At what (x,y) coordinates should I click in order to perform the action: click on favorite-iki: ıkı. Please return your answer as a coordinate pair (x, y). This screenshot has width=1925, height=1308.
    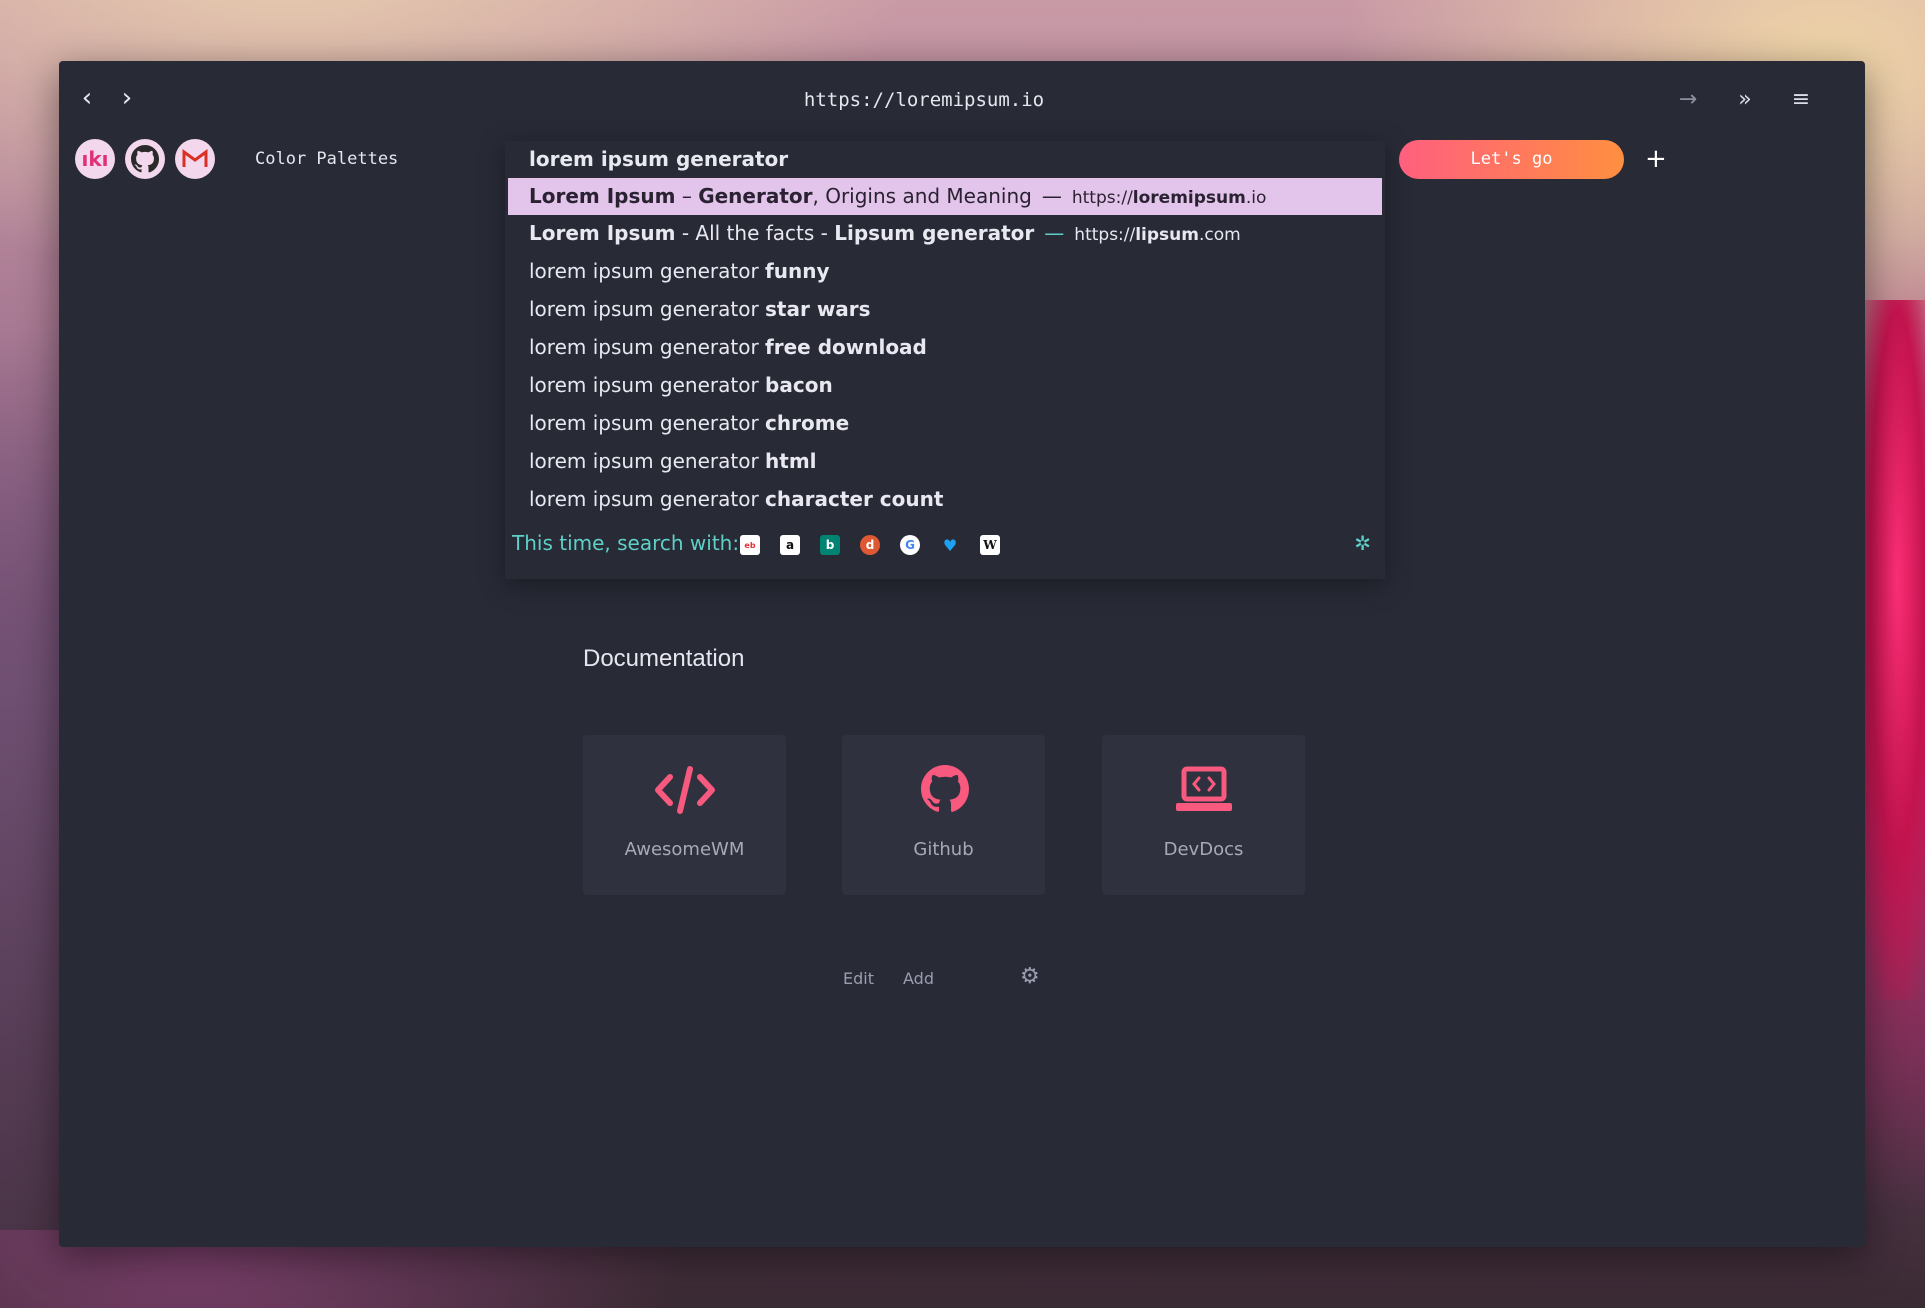
    Looking at the image, I should click on (95, 159).